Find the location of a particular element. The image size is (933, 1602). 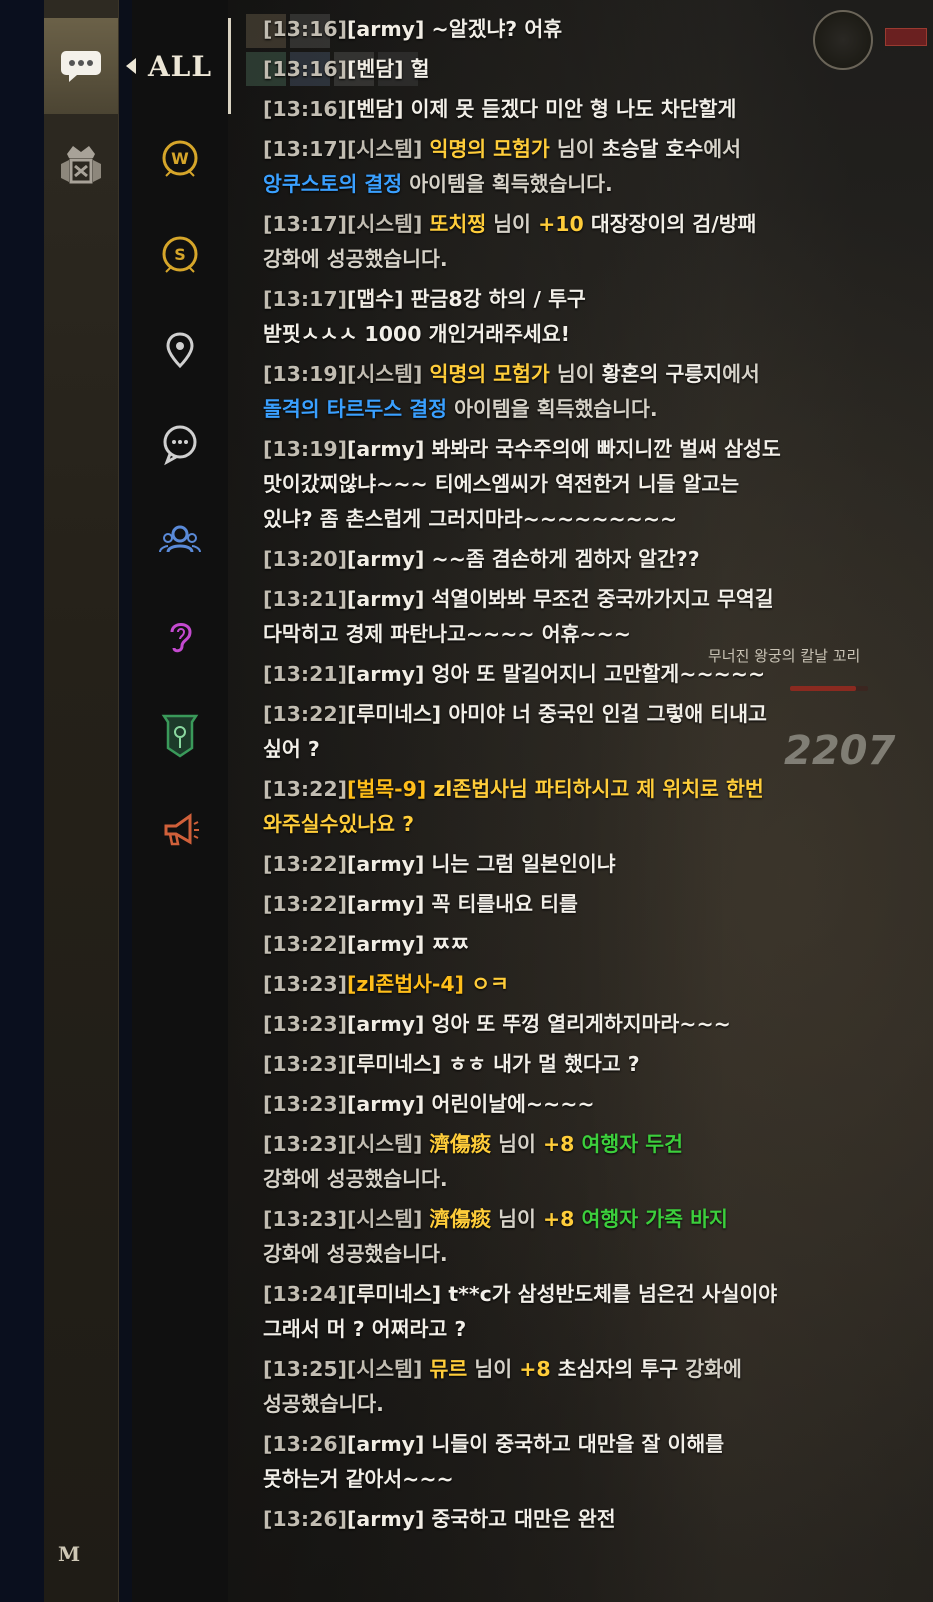

tab-all: ALL is located at coordinates (178, 66).